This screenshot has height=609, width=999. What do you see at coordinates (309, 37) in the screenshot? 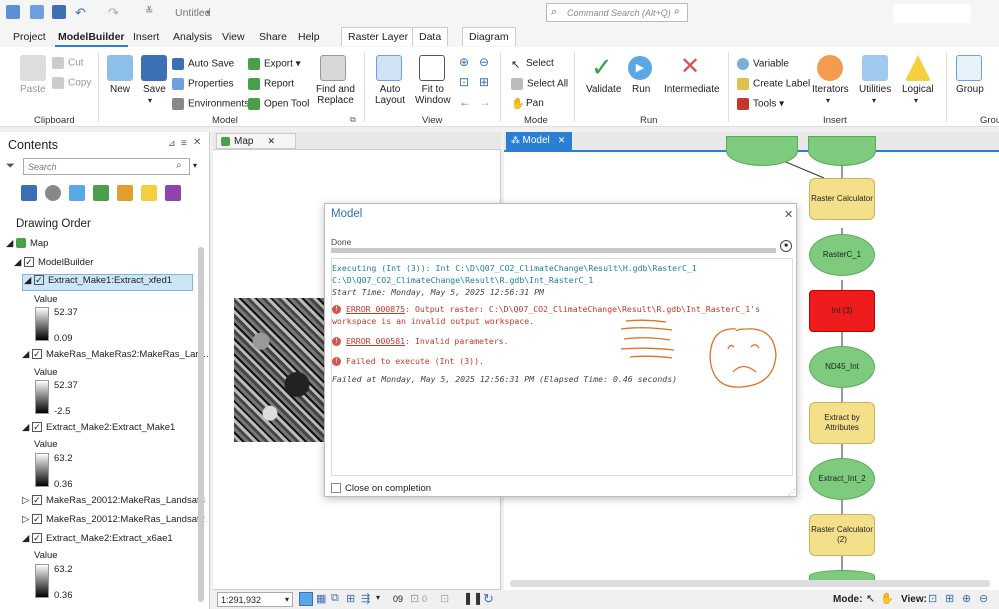
I see `tab-help: Help` at bounding box center [309, 37].